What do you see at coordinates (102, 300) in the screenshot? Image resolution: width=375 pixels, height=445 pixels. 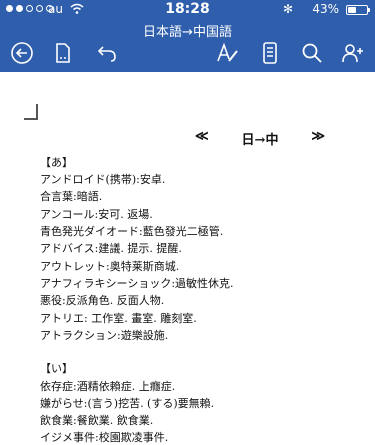 I see `vocab-line: 悪役:反派角色. 反面人物.` at bounding box center [102, 300].